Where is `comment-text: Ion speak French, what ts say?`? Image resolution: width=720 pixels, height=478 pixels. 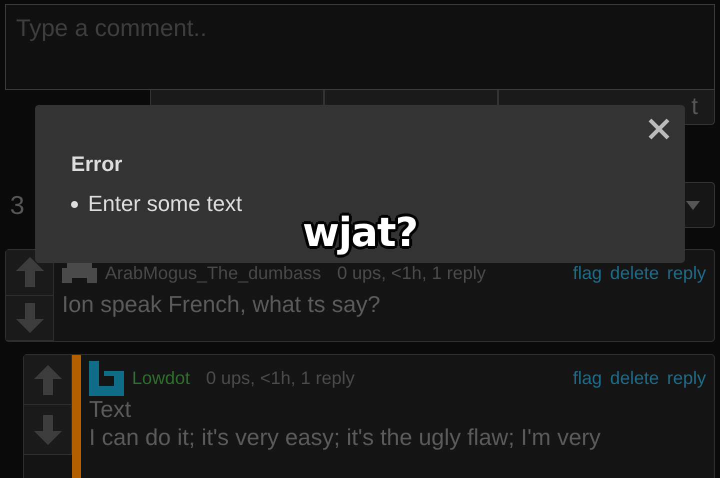
comment-text: Ion speak French, what ts say? is located at coordinates (222, 304).